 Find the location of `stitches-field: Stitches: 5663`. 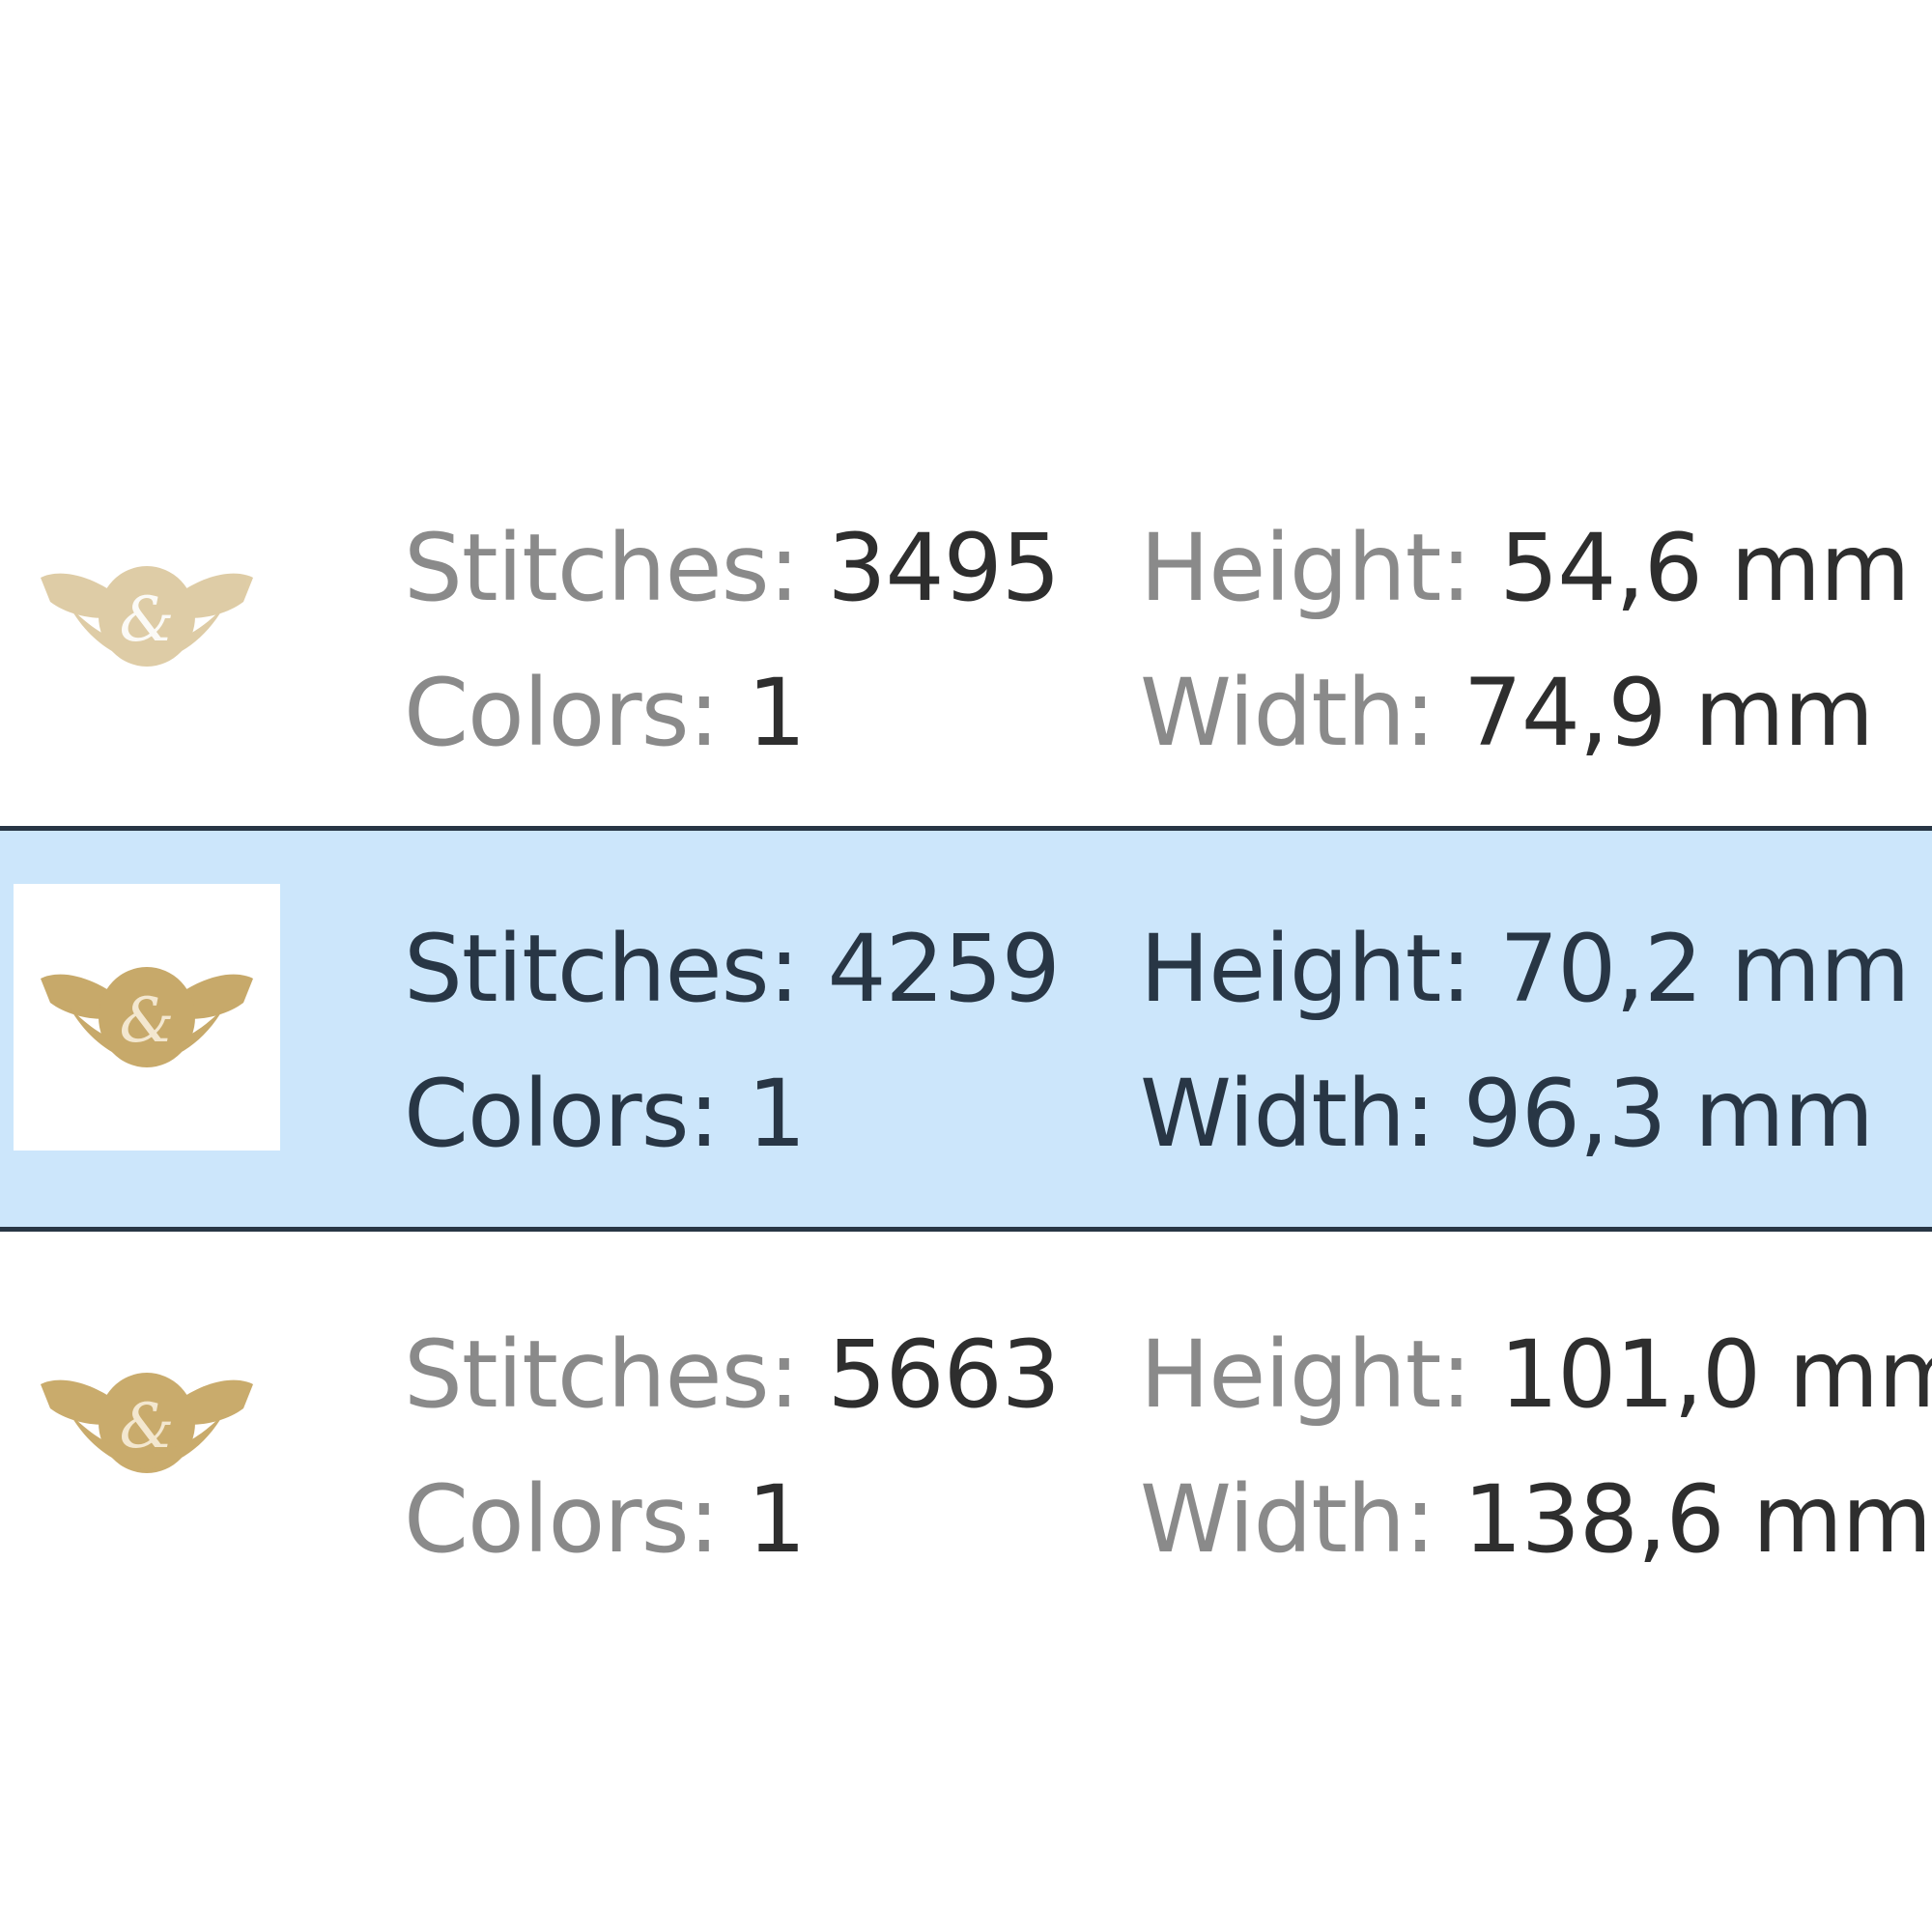

stitches-field: Stitches: 5663 is located at coordinates (732, 1374).